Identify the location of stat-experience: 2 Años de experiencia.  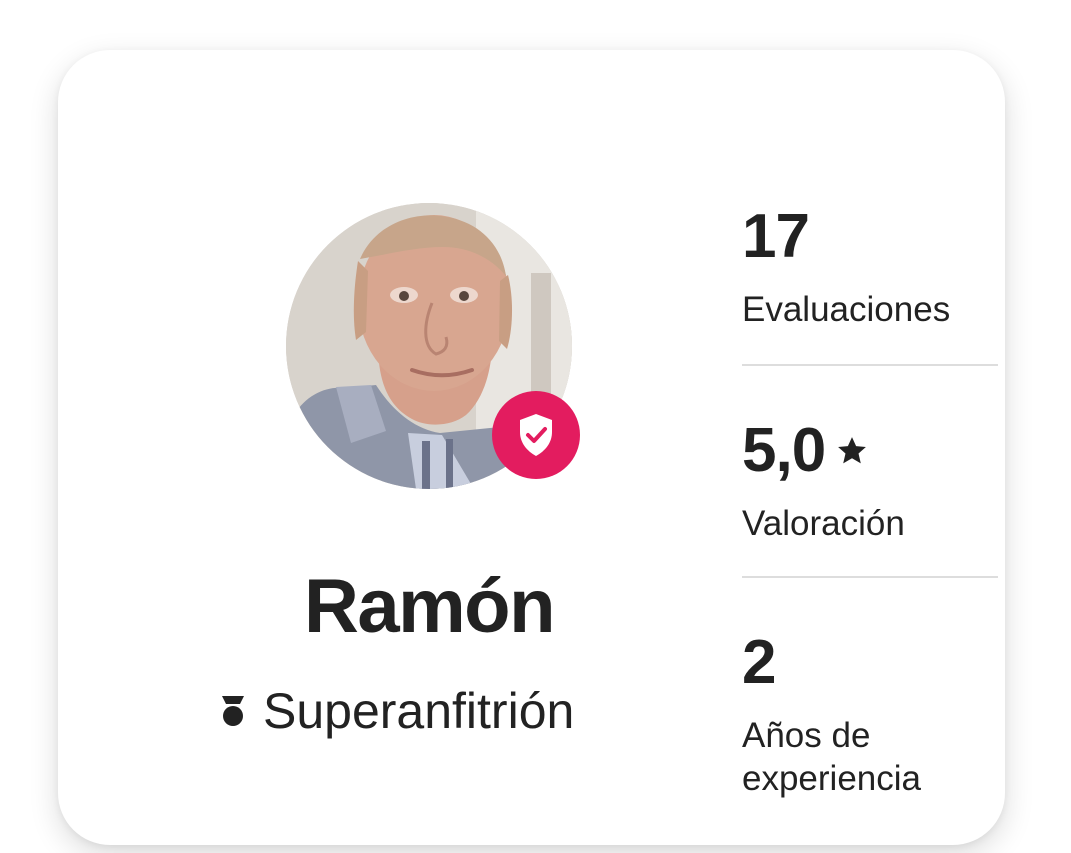
(870, 716).